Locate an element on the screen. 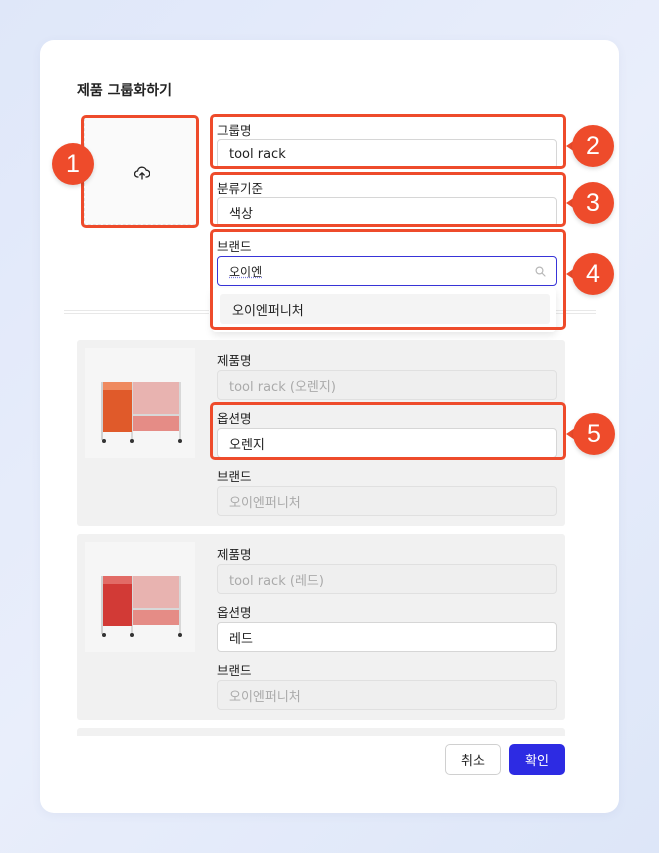 The image size is (659, 853). group-name-label: 그룹명 is located at coordinates (234, 130).